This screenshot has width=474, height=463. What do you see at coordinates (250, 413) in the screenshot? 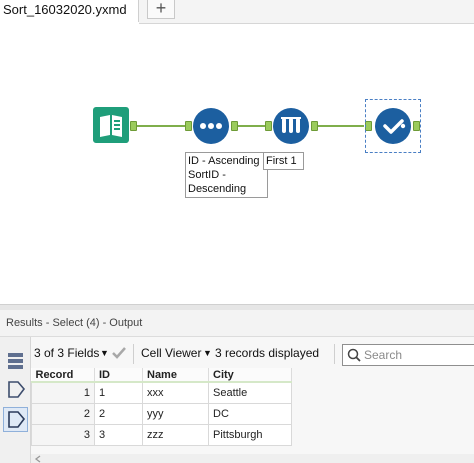
I see `city-cell: DC` at bounding box center [250, 413].